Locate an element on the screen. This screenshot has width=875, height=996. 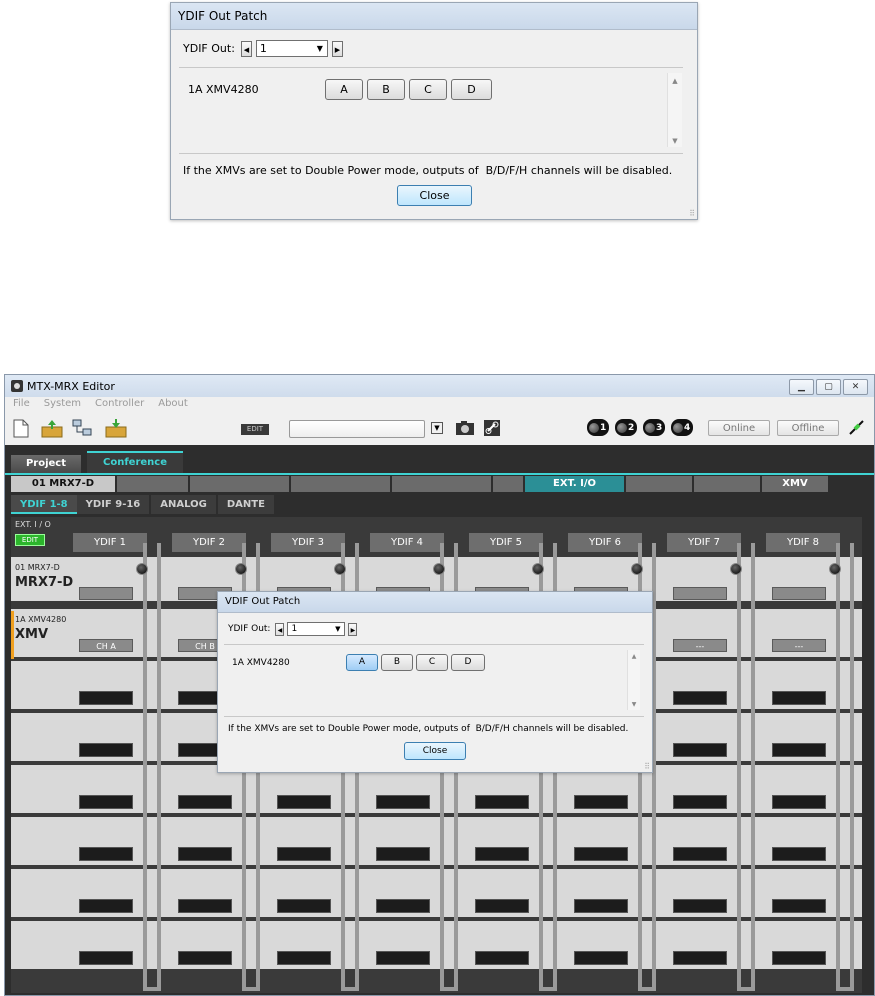
device-tab-mrx7d: 01 MRX7-D is located at coordinates (63, 484).